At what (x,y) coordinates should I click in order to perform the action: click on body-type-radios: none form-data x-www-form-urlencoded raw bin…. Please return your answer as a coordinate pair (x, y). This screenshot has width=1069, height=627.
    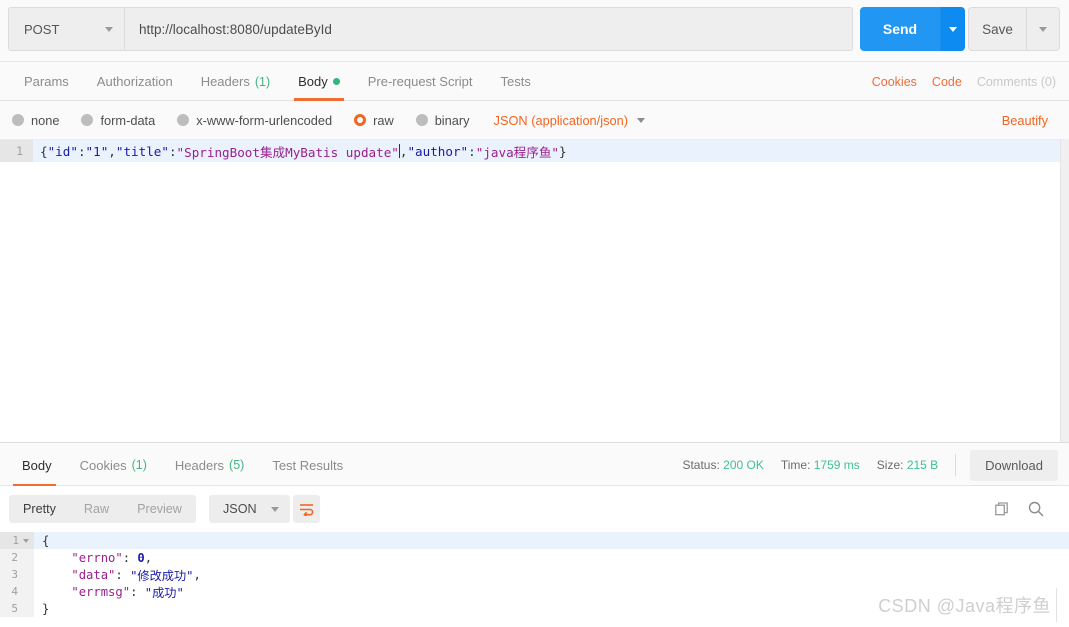
    Looking at the image, I should click on (534, 120).